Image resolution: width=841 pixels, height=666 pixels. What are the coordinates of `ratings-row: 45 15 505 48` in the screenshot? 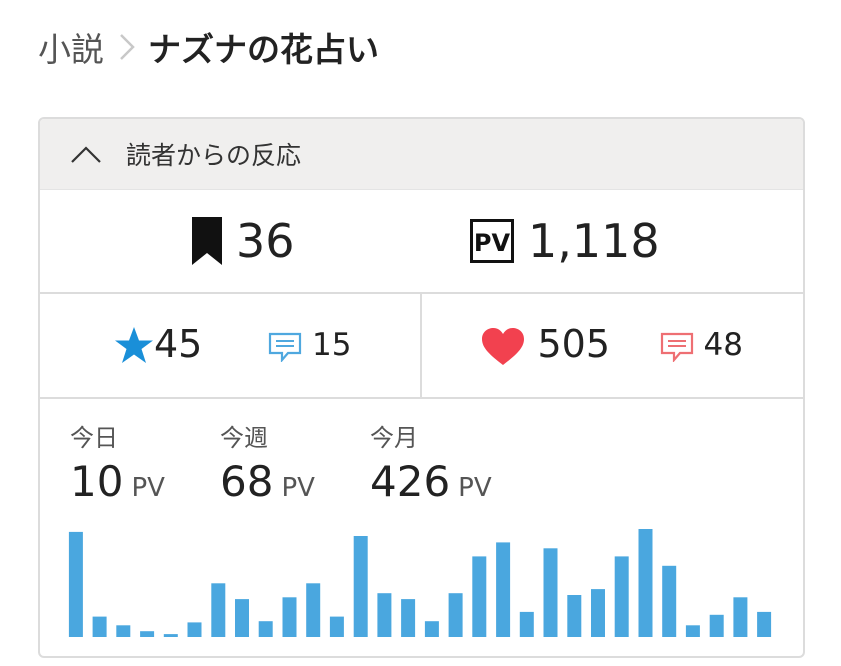 It's located at (421, 346).